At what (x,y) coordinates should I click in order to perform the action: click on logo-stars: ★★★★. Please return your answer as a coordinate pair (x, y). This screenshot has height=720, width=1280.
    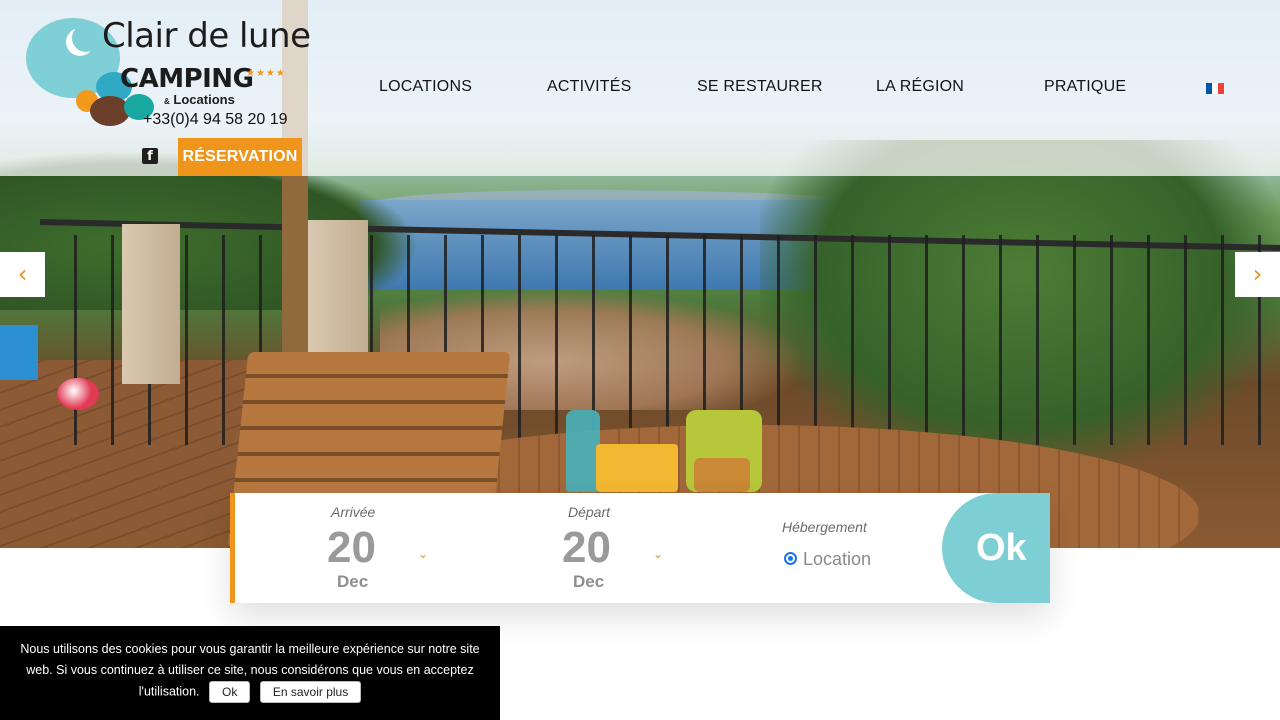
    Looking at the image, I should click on (266, 73).